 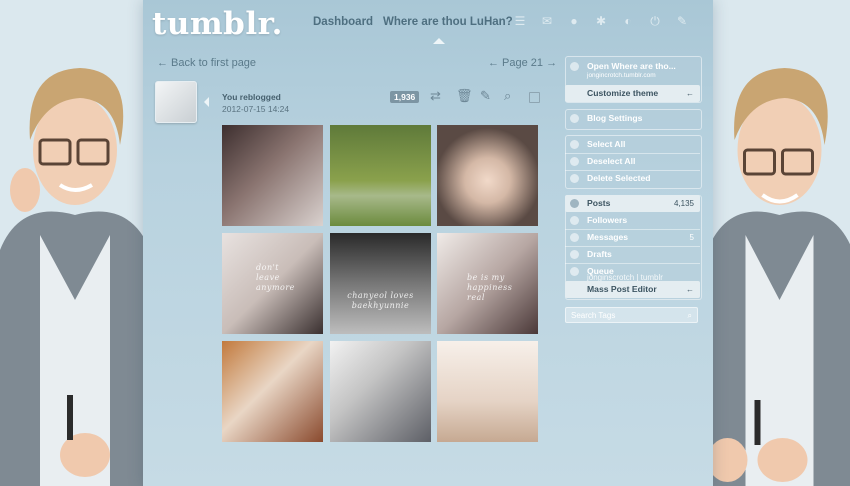 I want to click on blog-url: jongincrotch.tumblr.com, so click(x=621, y=75).